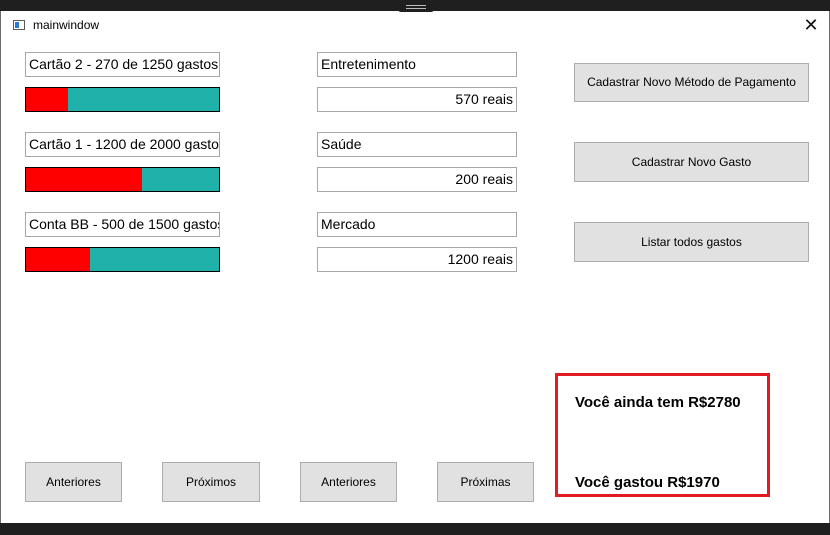 The image size is (830, 535). Describe the element at coordinates (417, 144) in the screenshot. I see `category-name-2: Saúde` at that location.